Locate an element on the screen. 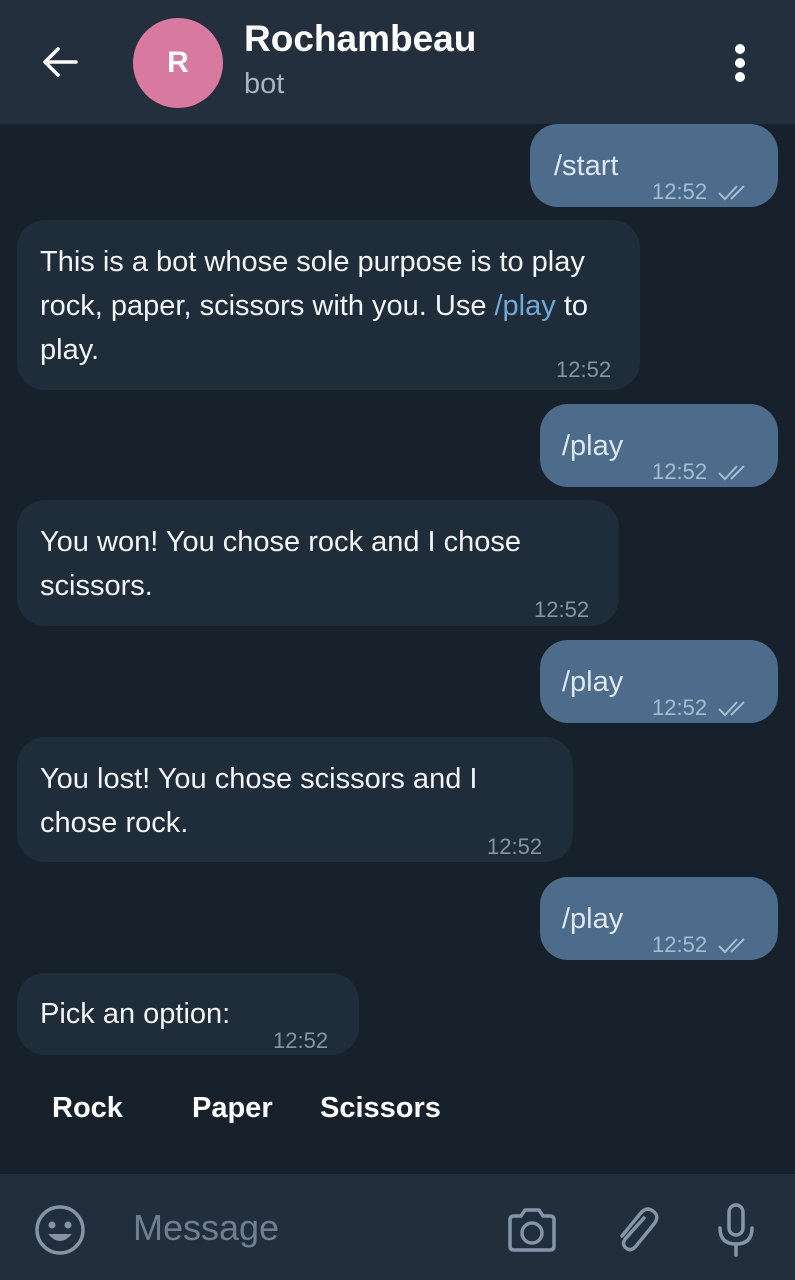 This screenshot has width=795, height=1280. back-button is located at coordinates (60, 62).